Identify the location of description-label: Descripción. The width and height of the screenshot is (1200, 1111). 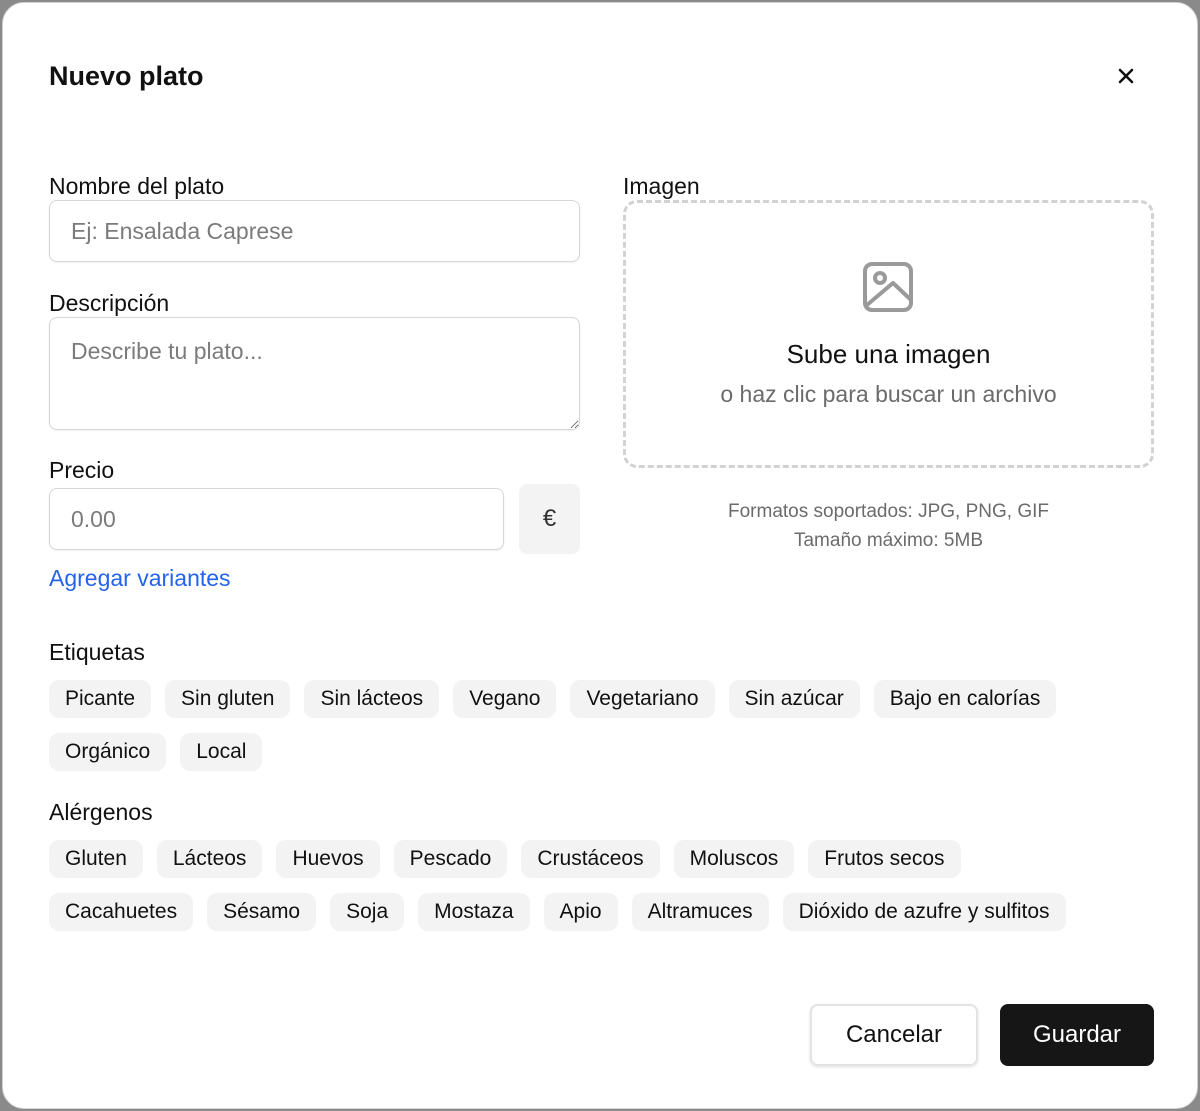
(109, 303).